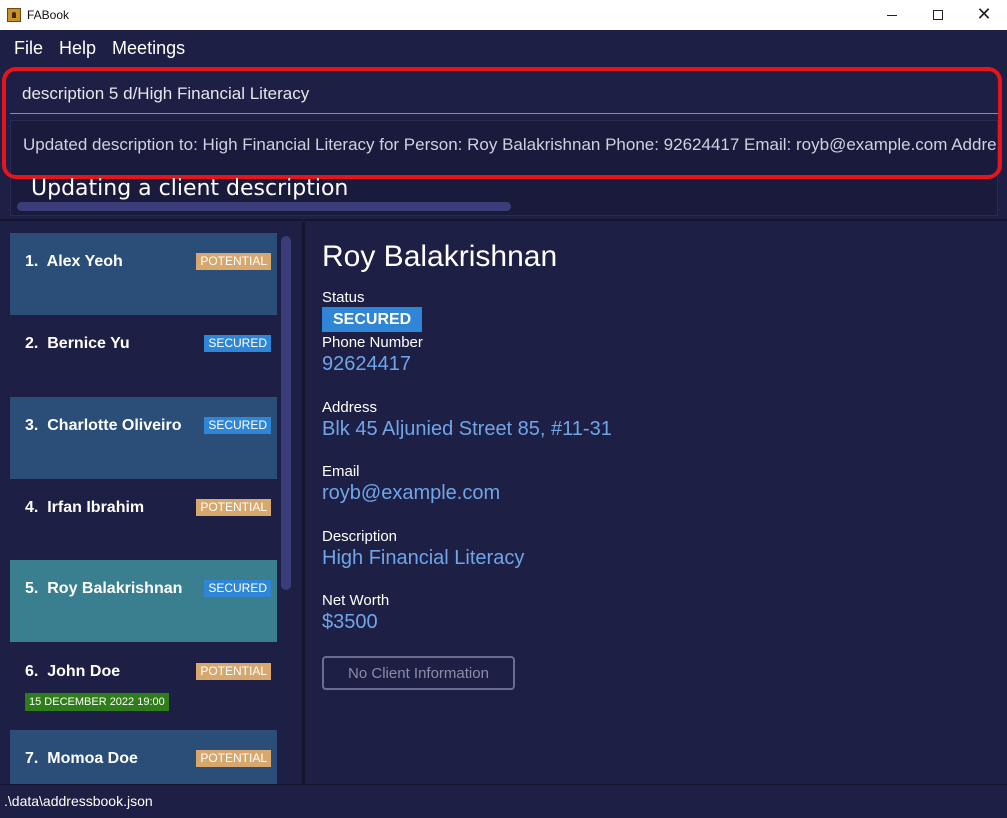 The height and width of the screenshot is (818, 1007). I want to click on maximize-button, so click(938, 15).